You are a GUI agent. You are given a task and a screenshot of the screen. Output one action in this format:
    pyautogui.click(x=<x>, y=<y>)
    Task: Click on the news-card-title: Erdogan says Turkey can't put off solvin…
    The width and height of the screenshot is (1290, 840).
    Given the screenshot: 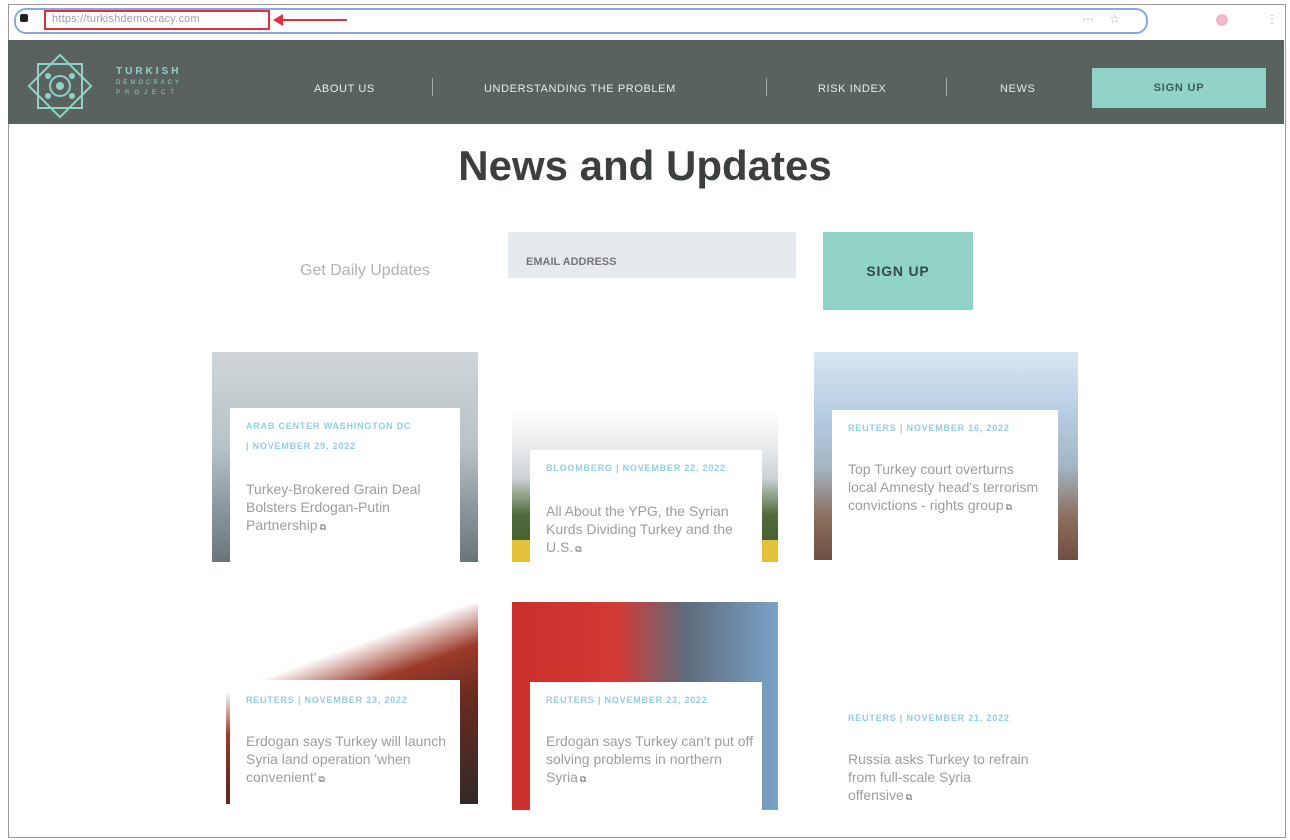 What is the action you would take?
    pyautogui.click(x=652, y=760)
    